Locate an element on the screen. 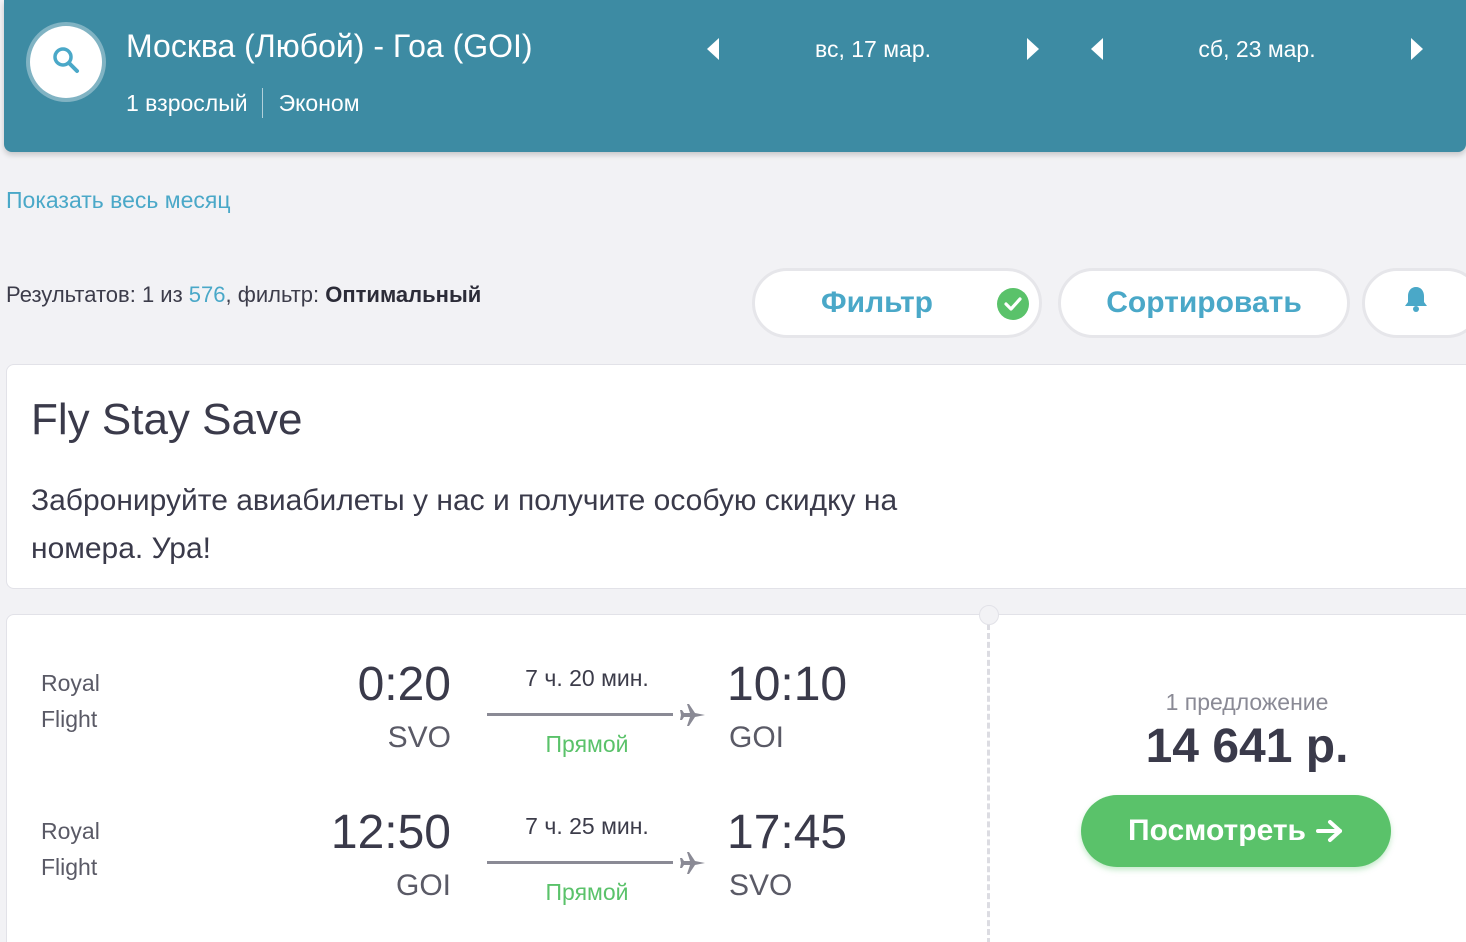 The image size is (1466, 942). offers-count: 1 предложение is located at coordinates (1247, 702).